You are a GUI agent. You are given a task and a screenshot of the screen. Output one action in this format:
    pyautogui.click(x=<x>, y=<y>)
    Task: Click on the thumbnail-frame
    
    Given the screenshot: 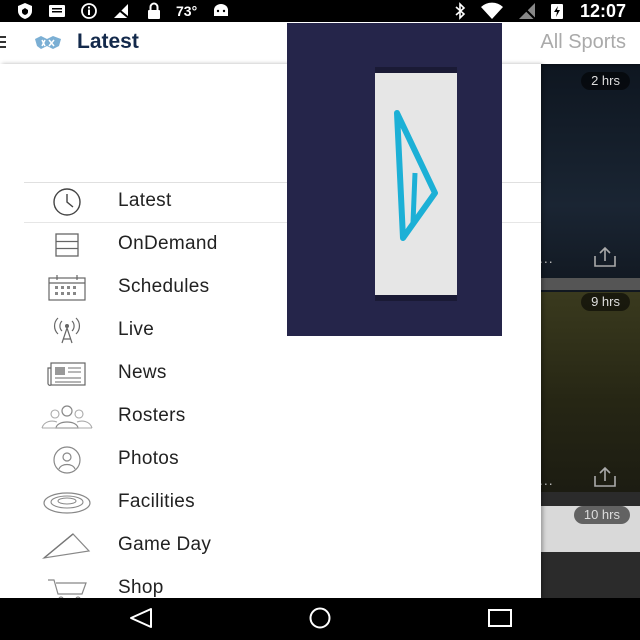 What is the action you would take?
    pyautogui.click(x=416, y=184)
    